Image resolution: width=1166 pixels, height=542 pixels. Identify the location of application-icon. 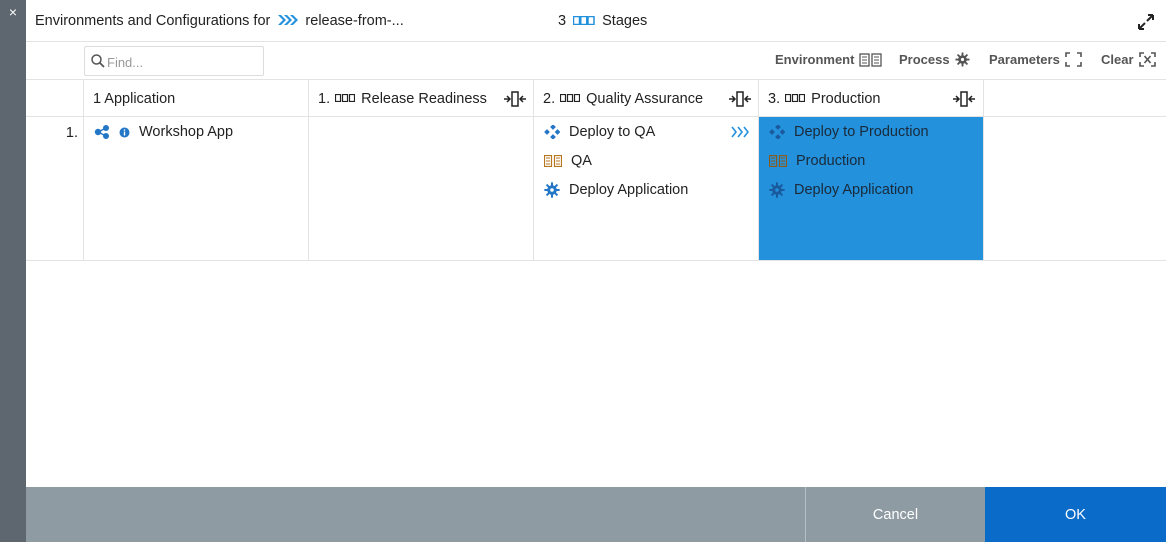
(101, 132).